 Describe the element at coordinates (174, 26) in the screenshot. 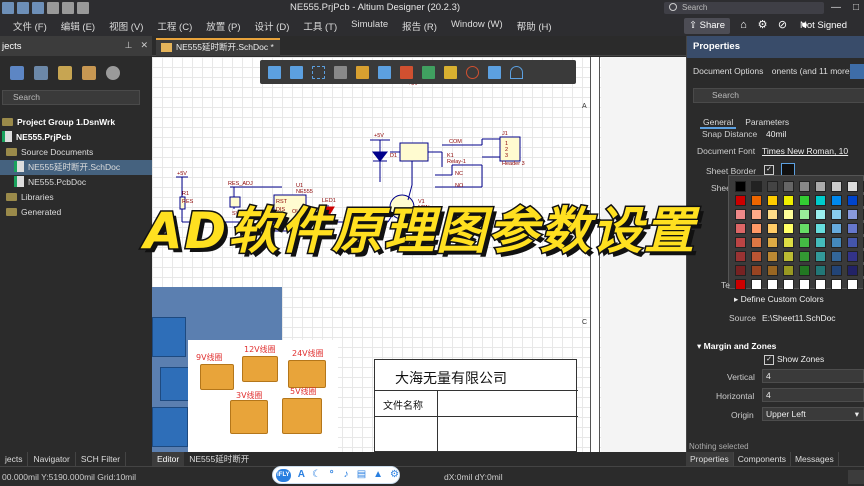

I see `menu-item: 工程 (C)` at that location.